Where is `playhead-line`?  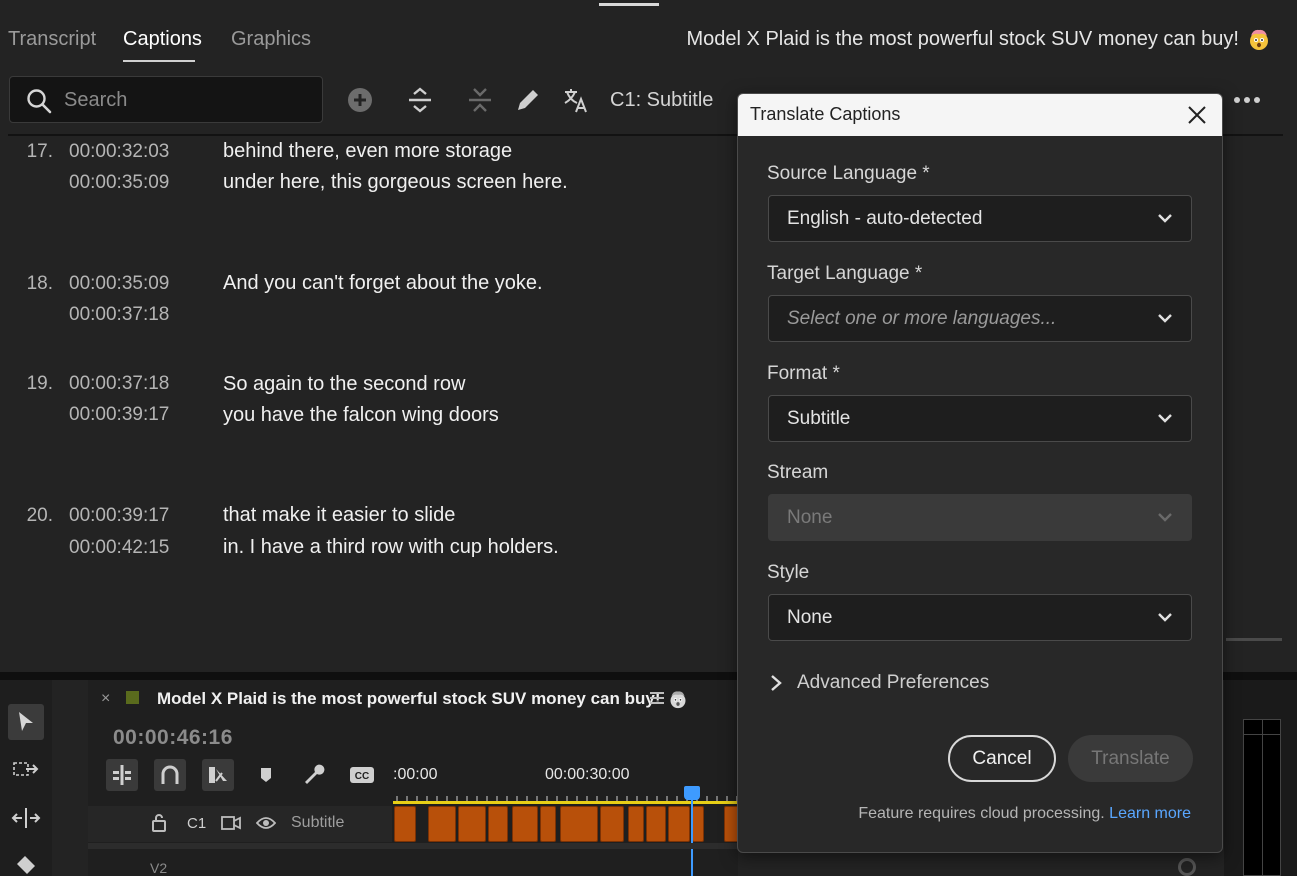 playhead-line is located at coordinates (692, 837).